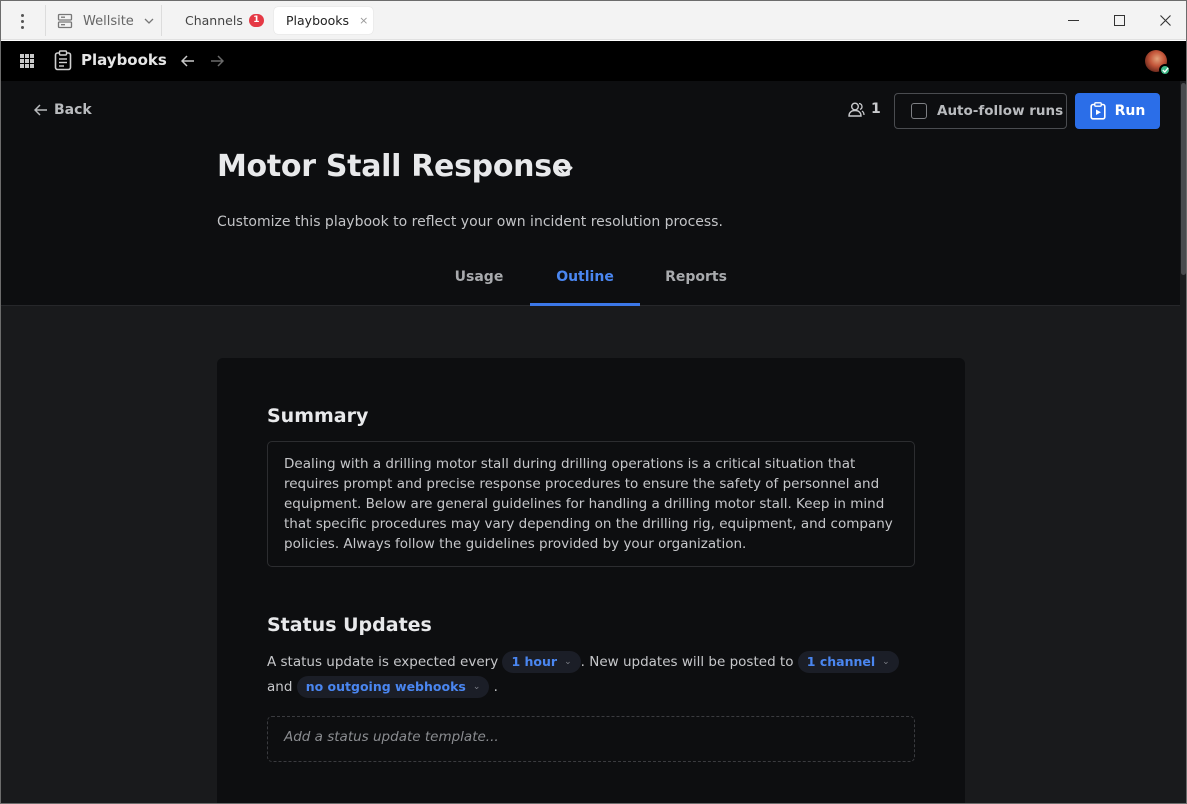 The width and height of the screenshot is (1187, 804). What do you see at coordinates (919, 111) in the screenshot?
I see `auto-follow-checkbox` at bounding box center [919, 111].